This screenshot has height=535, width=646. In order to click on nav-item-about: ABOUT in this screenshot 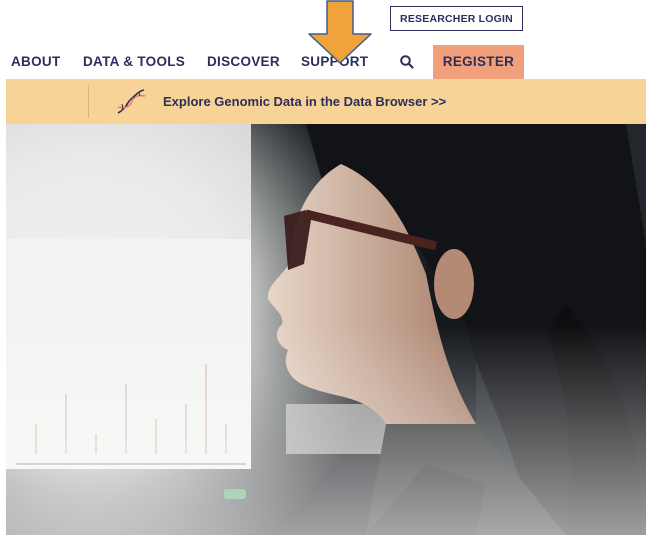, I will do `click(36, 62)`.